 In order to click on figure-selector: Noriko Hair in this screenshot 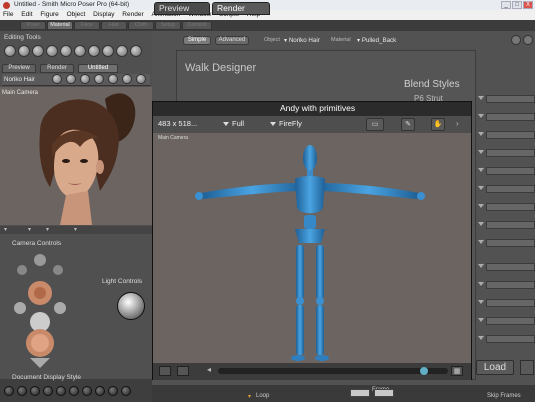, I will do `click(19, 79)`.